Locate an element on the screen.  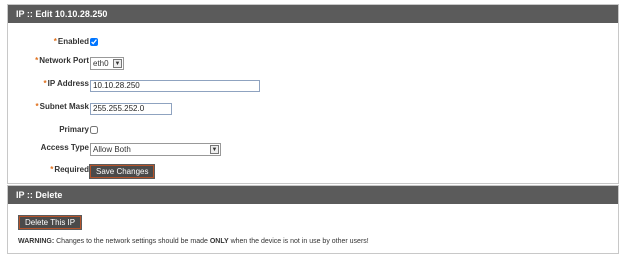
network-port-row: *Network Port eth0 ▼ is located at coordinates (313, 62).